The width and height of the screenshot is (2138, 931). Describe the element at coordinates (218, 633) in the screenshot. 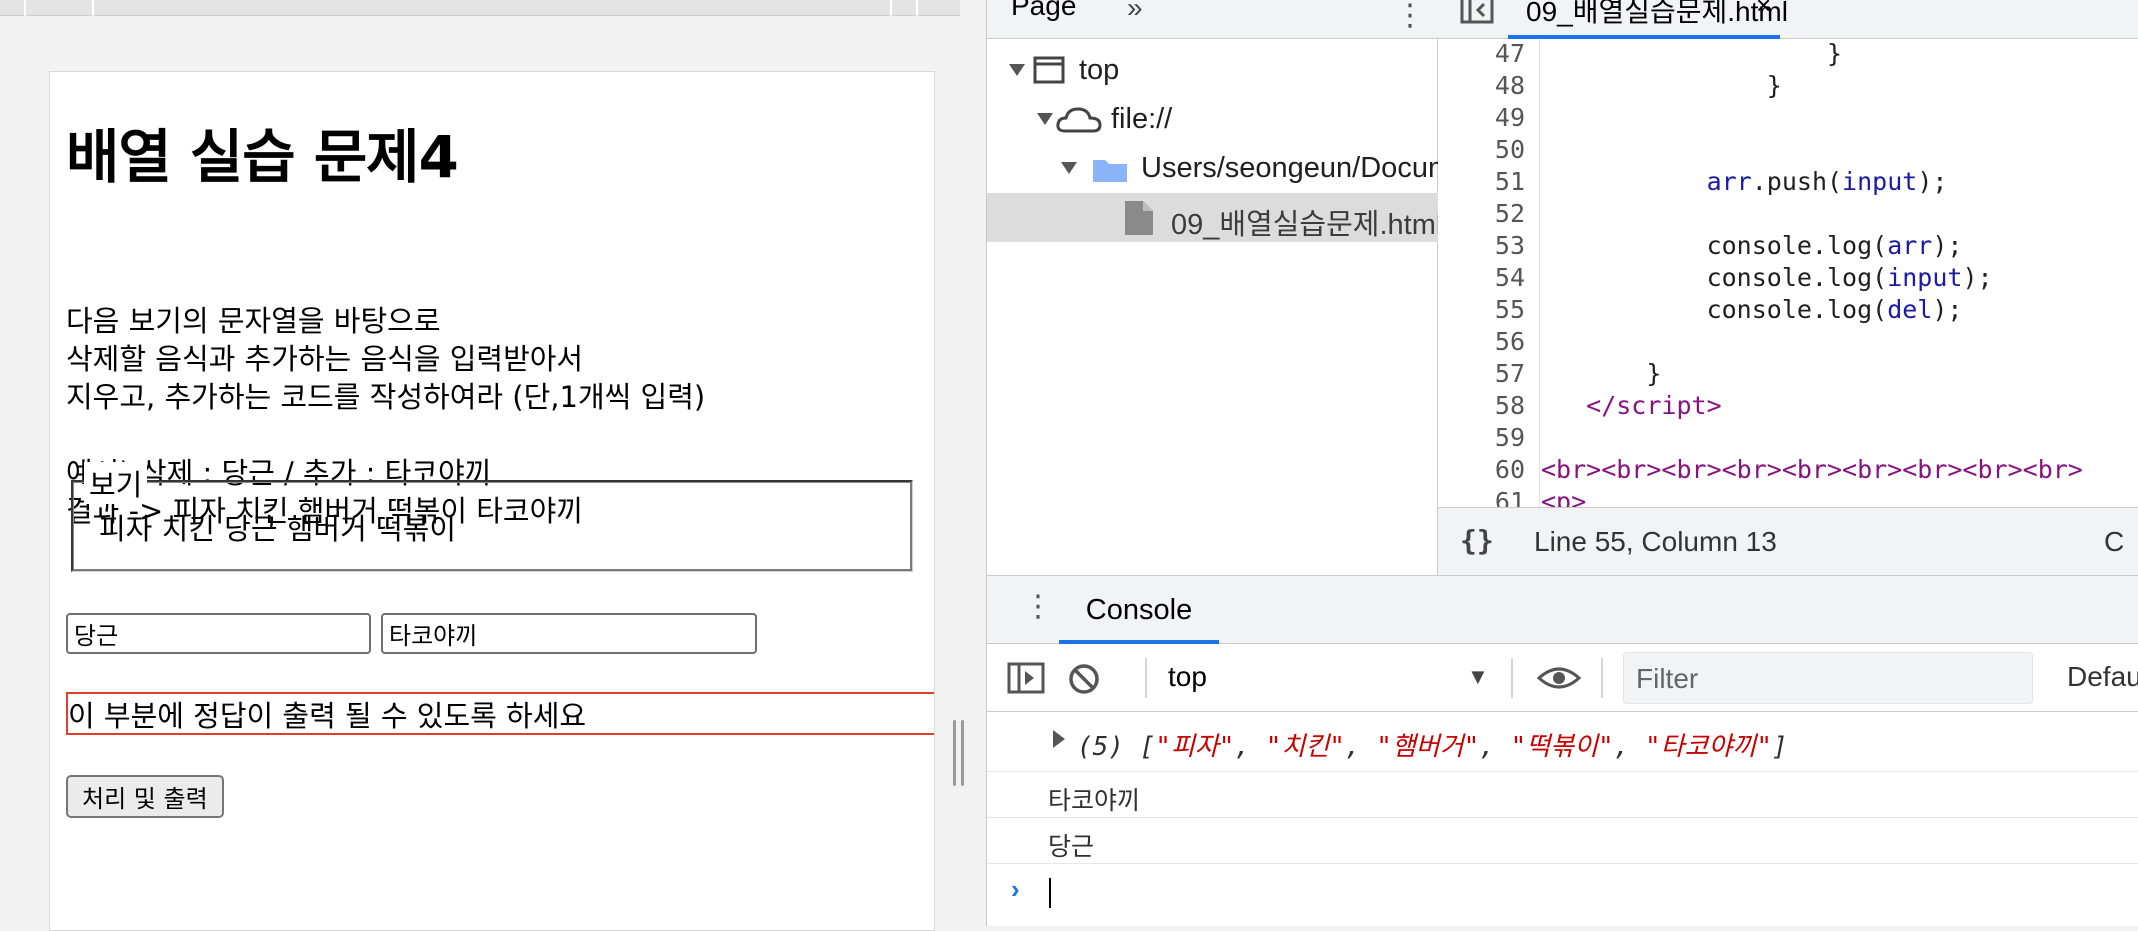

I see `delete-food-input` at that location.